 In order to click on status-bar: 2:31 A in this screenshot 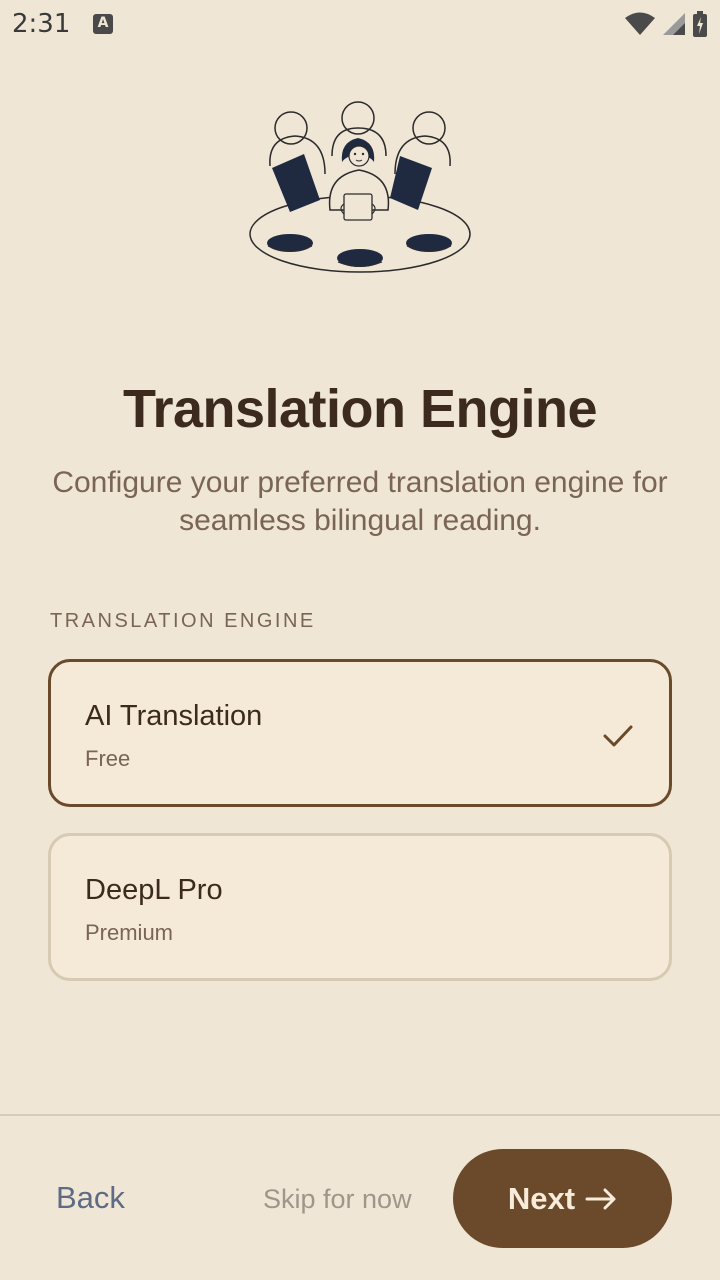, I will do `click(360, 24)`.